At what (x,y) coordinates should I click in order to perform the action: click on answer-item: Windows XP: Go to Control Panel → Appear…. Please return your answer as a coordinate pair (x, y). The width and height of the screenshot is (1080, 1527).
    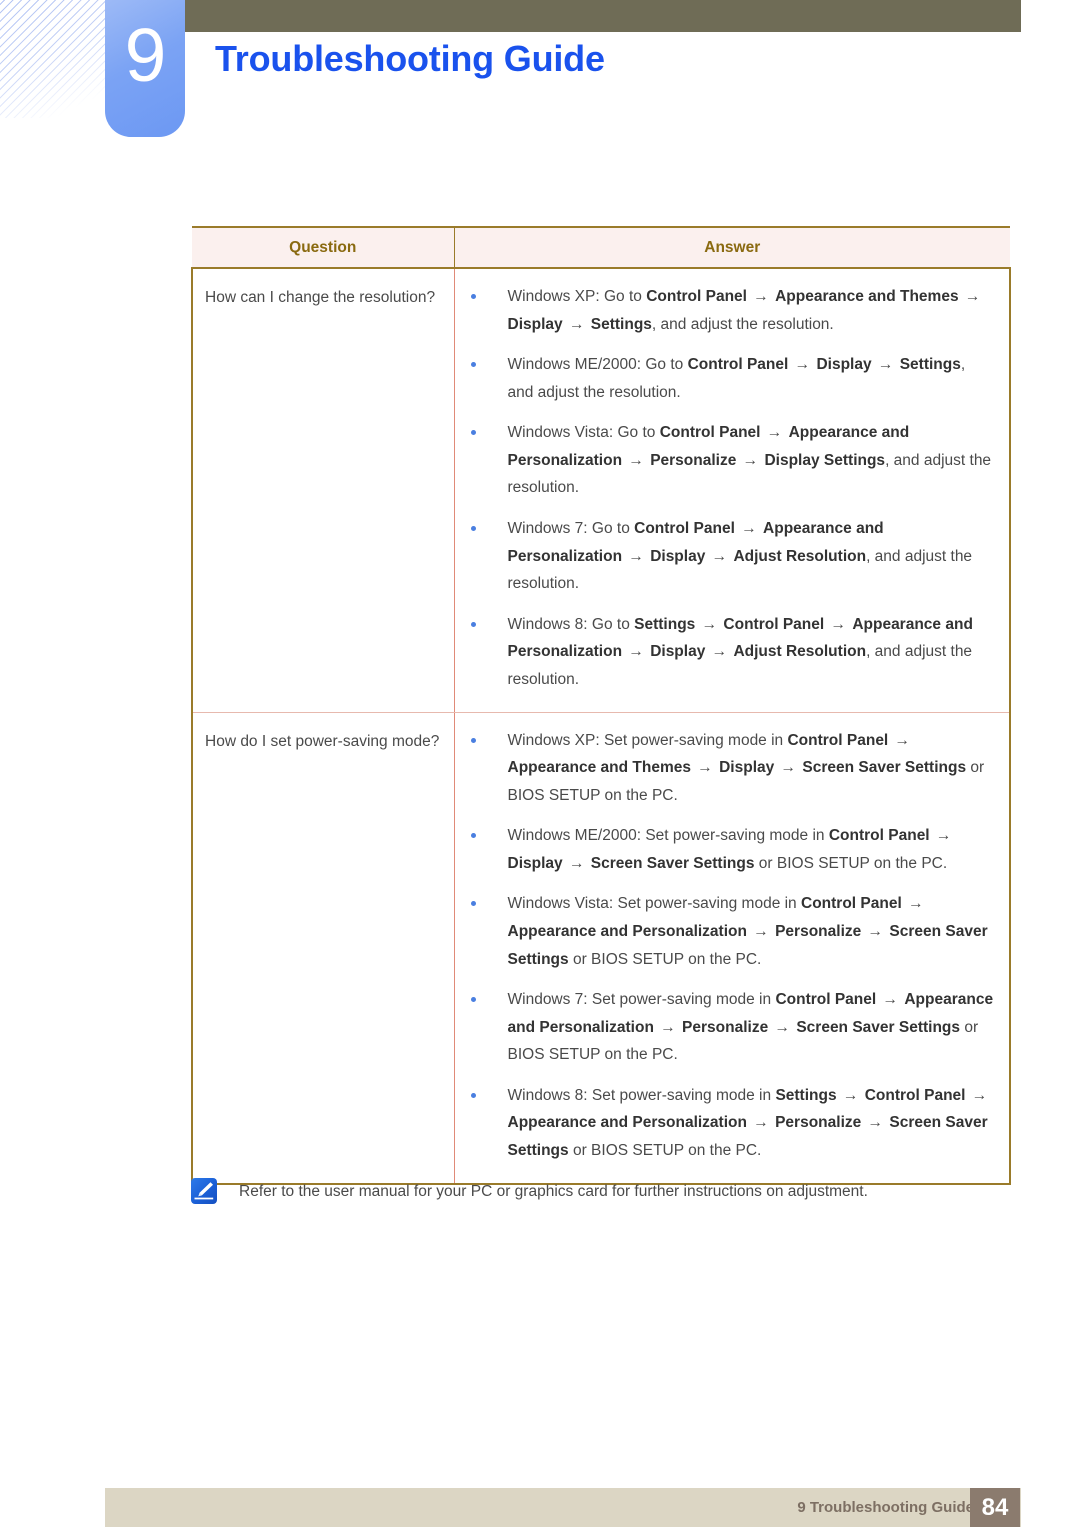
    Looking at the image, I should click on (729, 310).